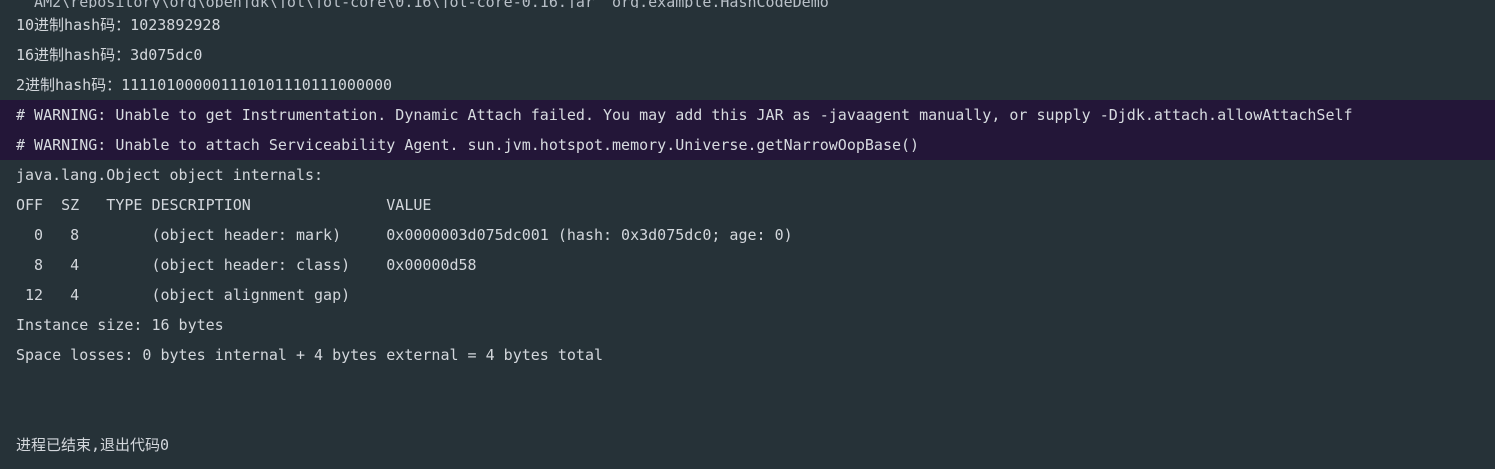  What do you see at coordinates (109, 55) in the screenshot?
I see `console-line-hash-hex: 16进制hash码：3d075dc0` at bounding box center [109, 55].